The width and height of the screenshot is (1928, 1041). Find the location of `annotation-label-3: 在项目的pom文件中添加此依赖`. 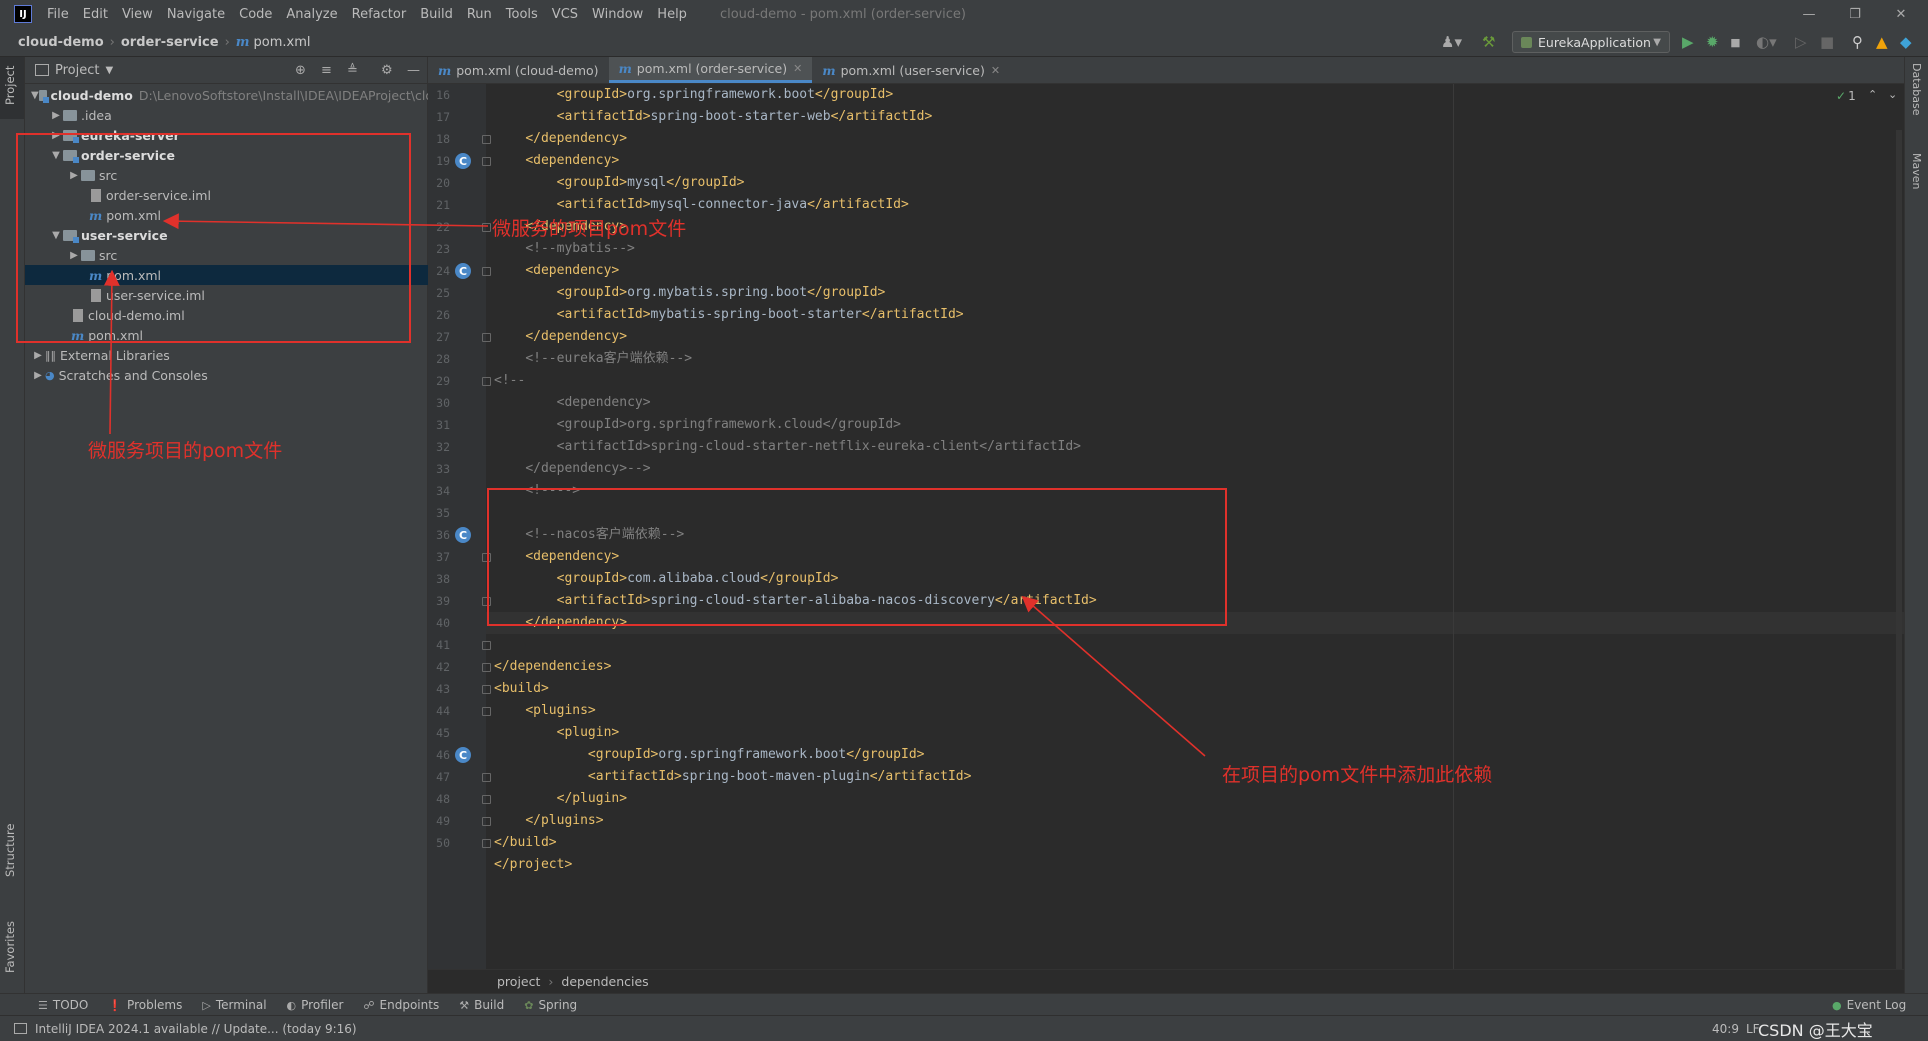

annotation-label-3: 在项目的pom文件中添加此依赖 is located at coordinates (1357, 775).